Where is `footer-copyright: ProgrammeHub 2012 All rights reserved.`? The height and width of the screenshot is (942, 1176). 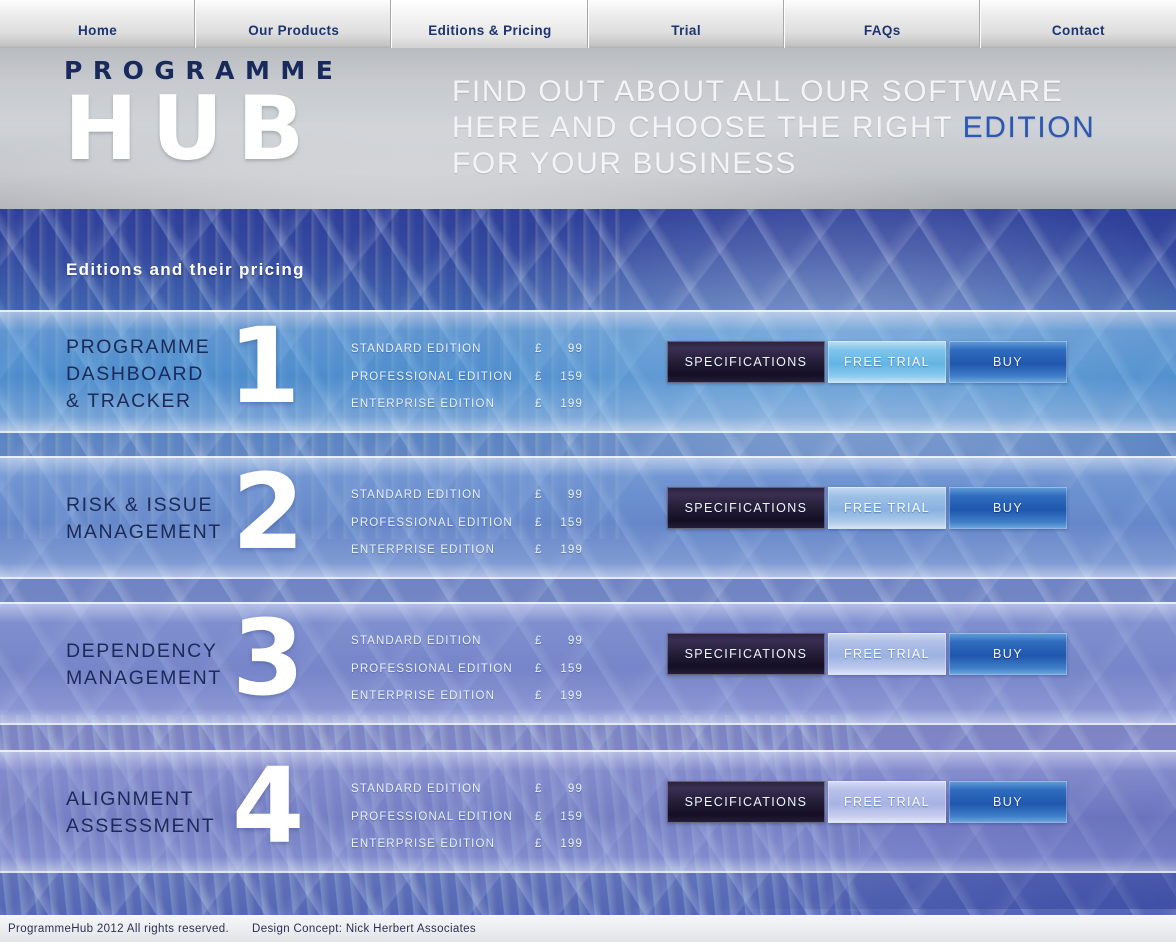 footer-copyright: ProgrammeHub 2012 All rights reserved. is located at coordinates (119, 929).